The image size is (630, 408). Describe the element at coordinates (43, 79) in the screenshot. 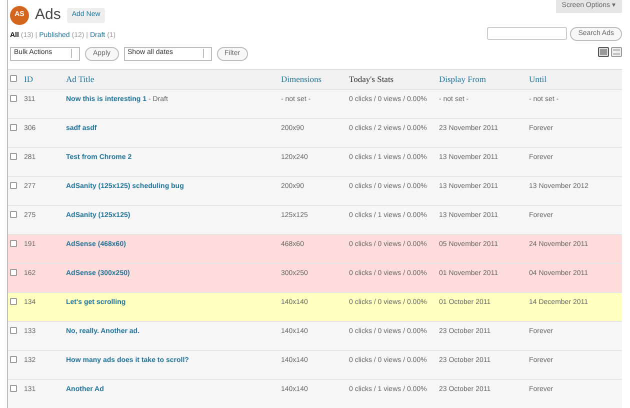

I see `column-header: ID` at that location.